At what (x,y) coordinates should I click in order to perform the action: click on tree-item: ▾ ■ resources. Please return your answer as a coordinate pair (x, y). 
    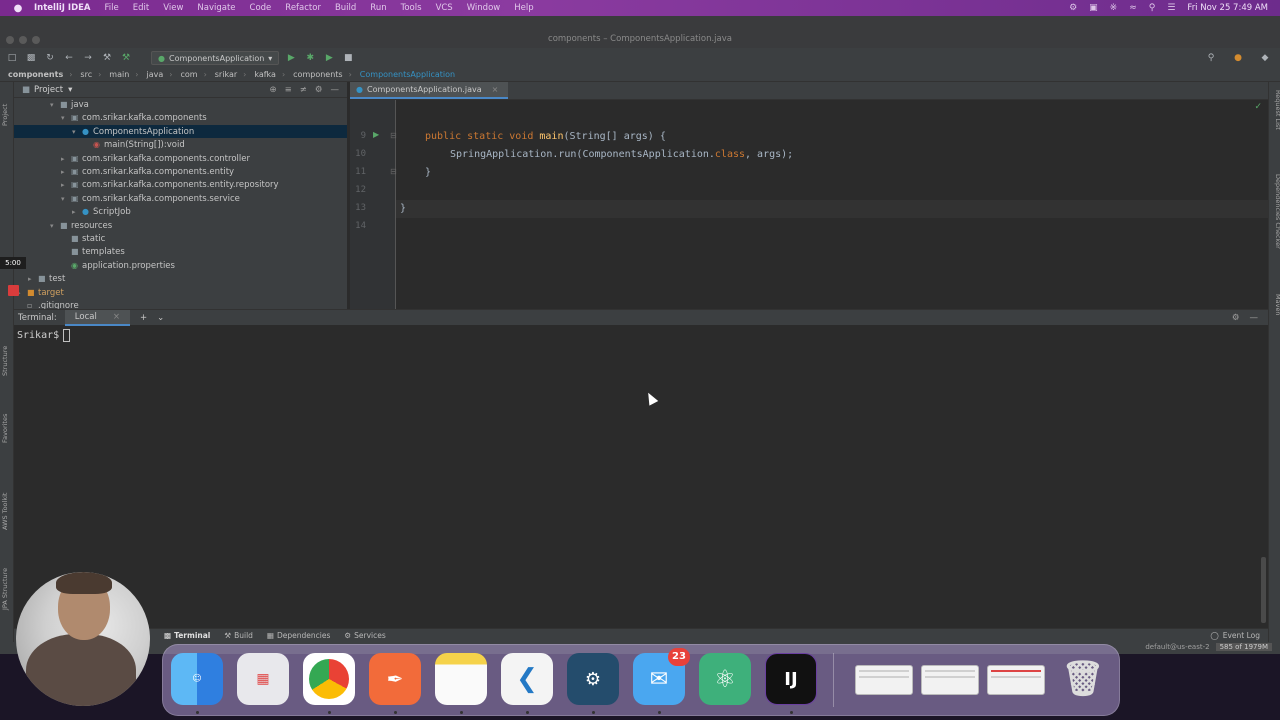
    Looking at the image, I should click on (180, 226).